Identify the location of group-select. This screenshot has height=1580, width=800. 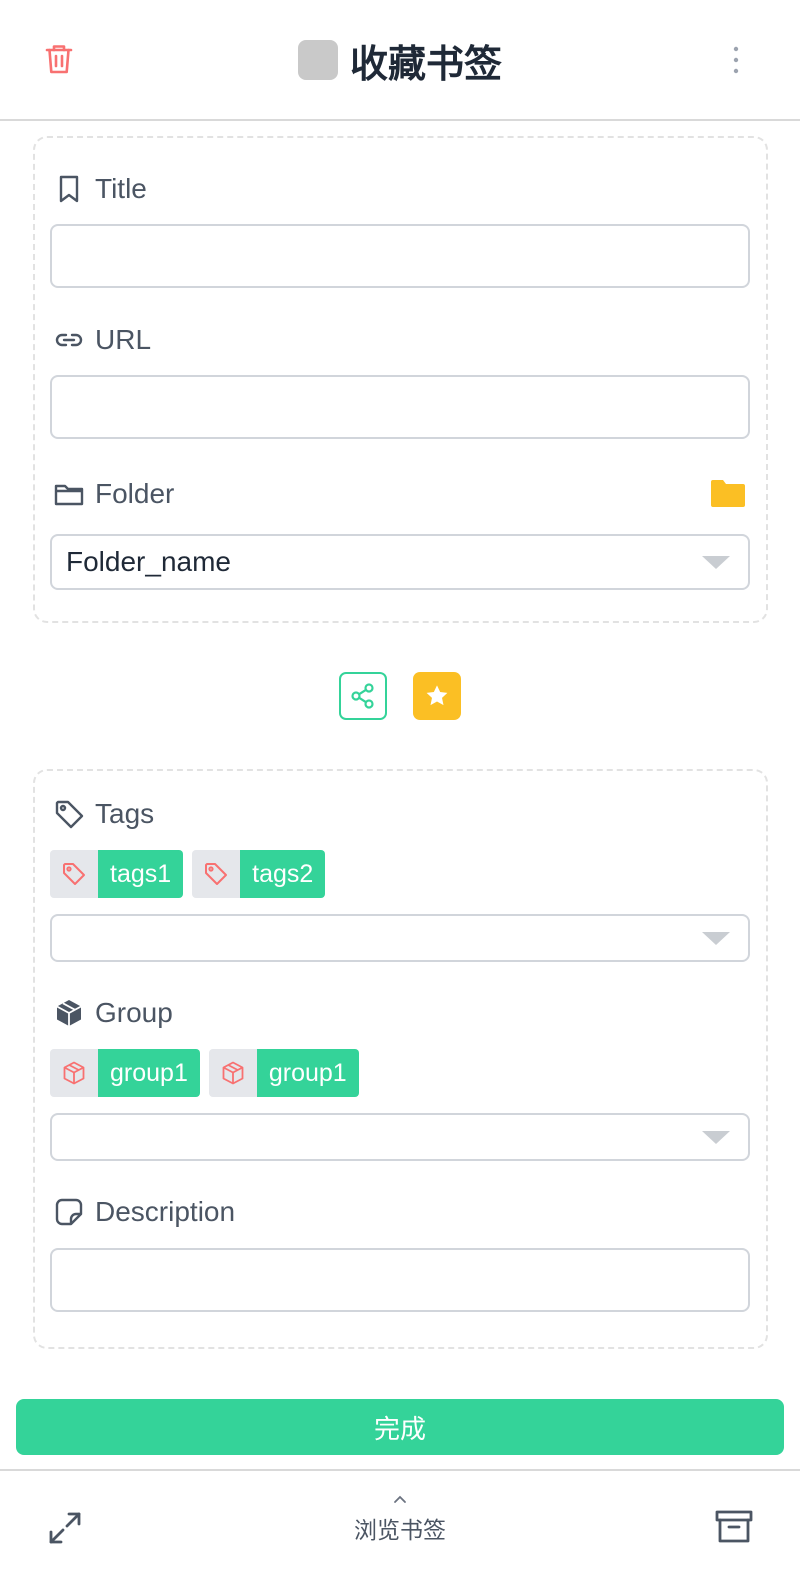
(400, 1137).